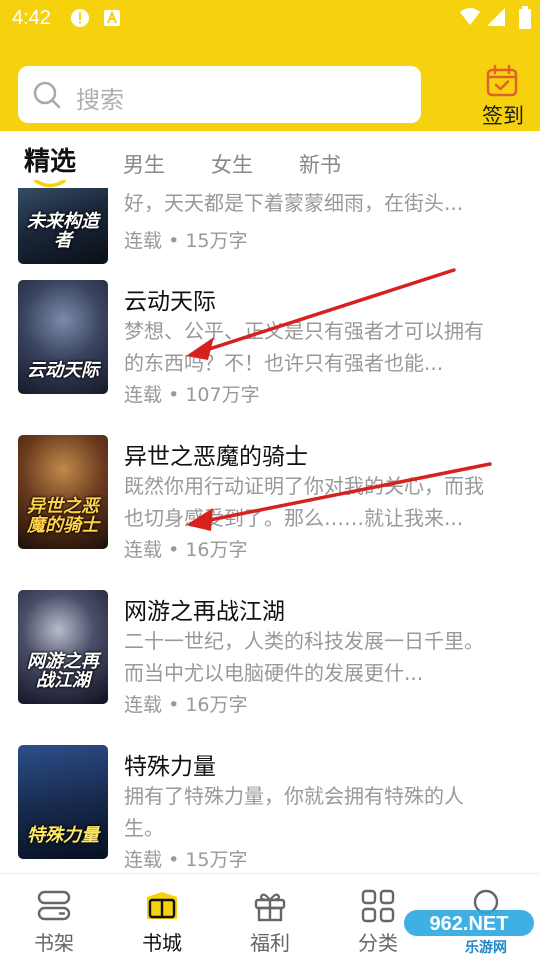 The width and height of the screenshot is (540, 960). What do you see at coordinates (144, 164) in the screenshot?
I see `tab-male: 男生` at bounding box center [144, 164].